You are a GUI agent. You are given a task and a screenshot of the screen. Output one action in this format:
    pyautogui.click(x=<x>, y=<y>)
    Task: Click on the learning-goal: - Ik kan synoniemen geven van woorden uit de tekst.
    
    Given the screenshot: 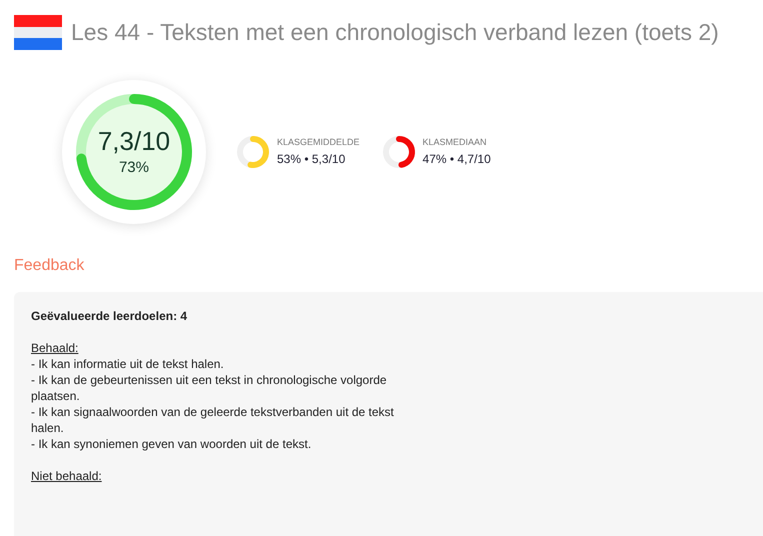 What is the action you would take?
    pyautogui.click(x=171, y=444)
    